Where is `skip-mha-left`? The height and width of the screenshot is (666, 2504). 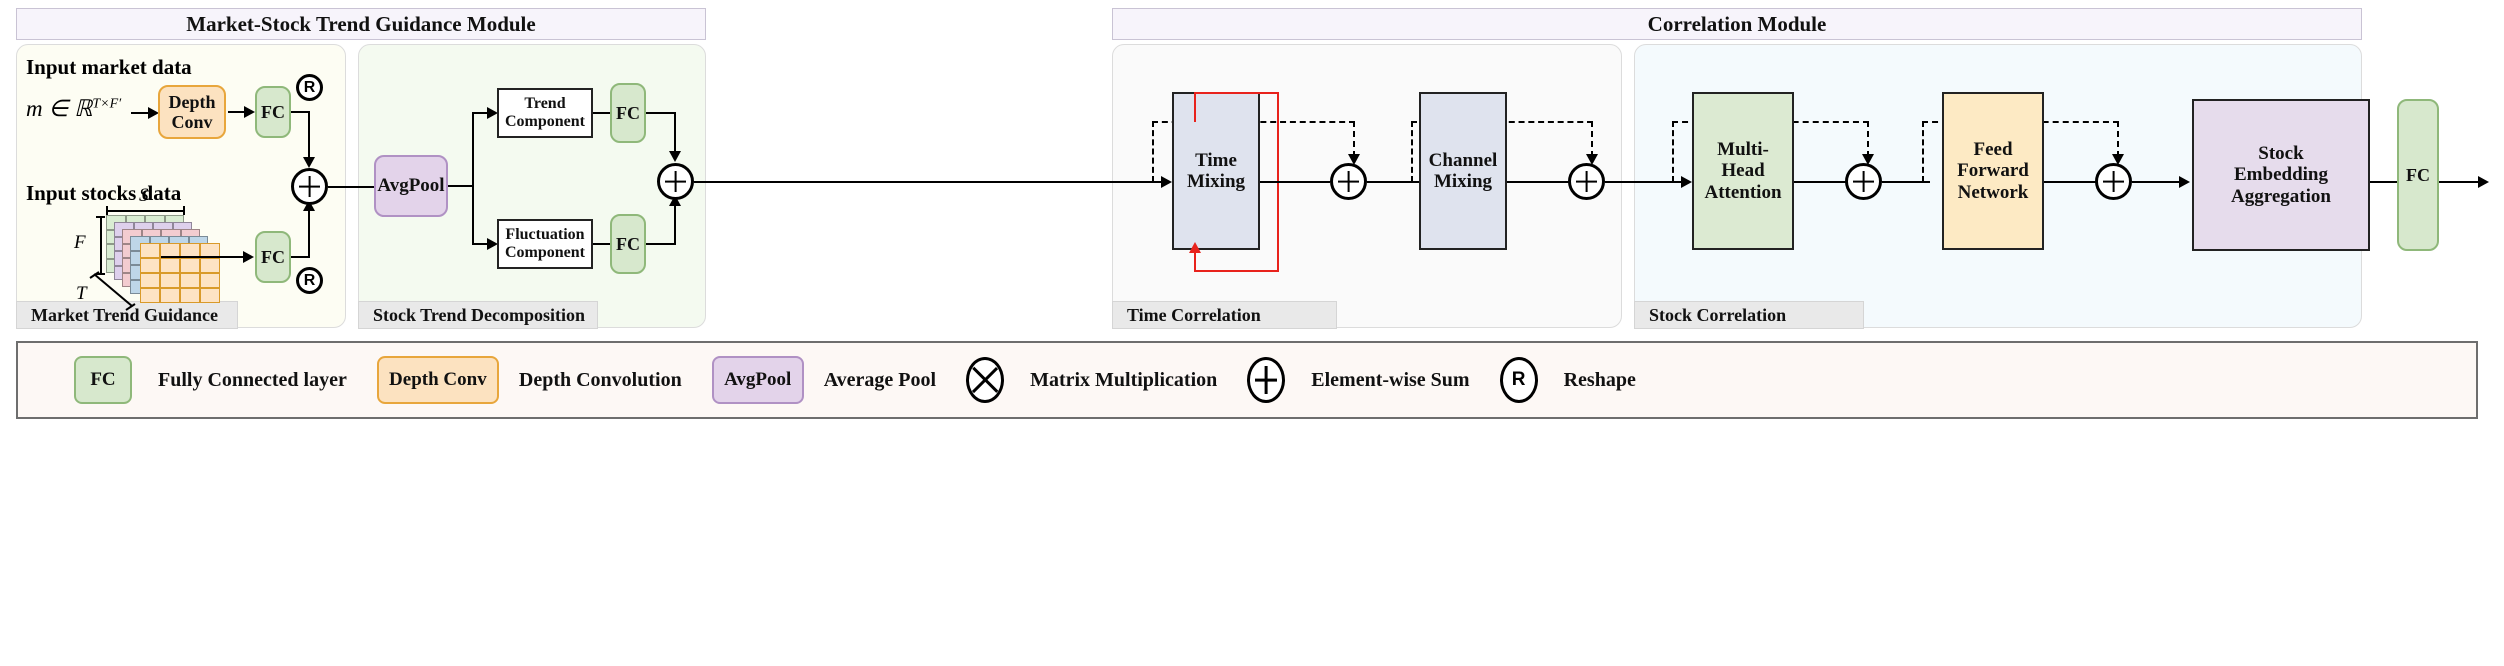 skip-mha-left is located at coordinates (1673, 151).